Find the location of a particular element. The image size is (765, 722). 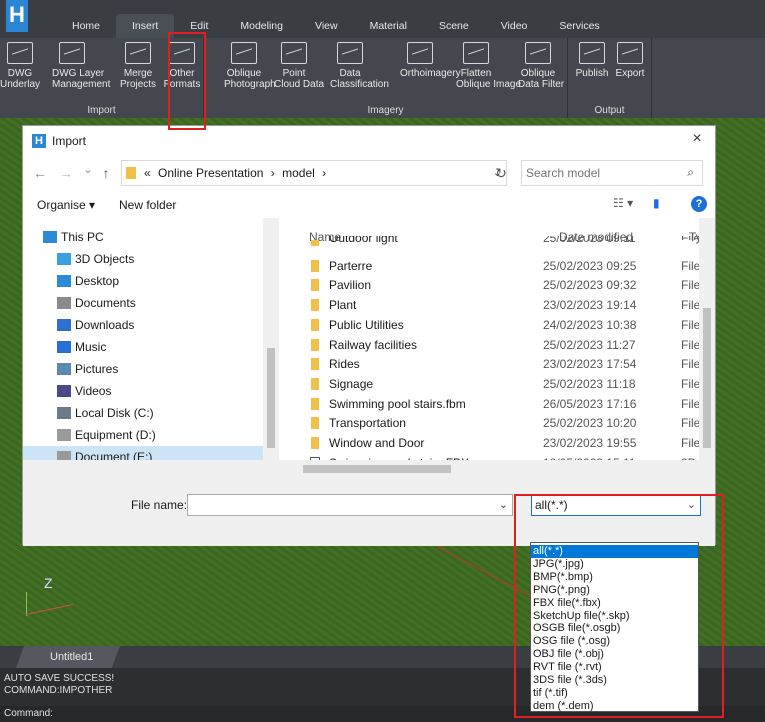

file-name-label: File name: is located at coordinates (159, 505).